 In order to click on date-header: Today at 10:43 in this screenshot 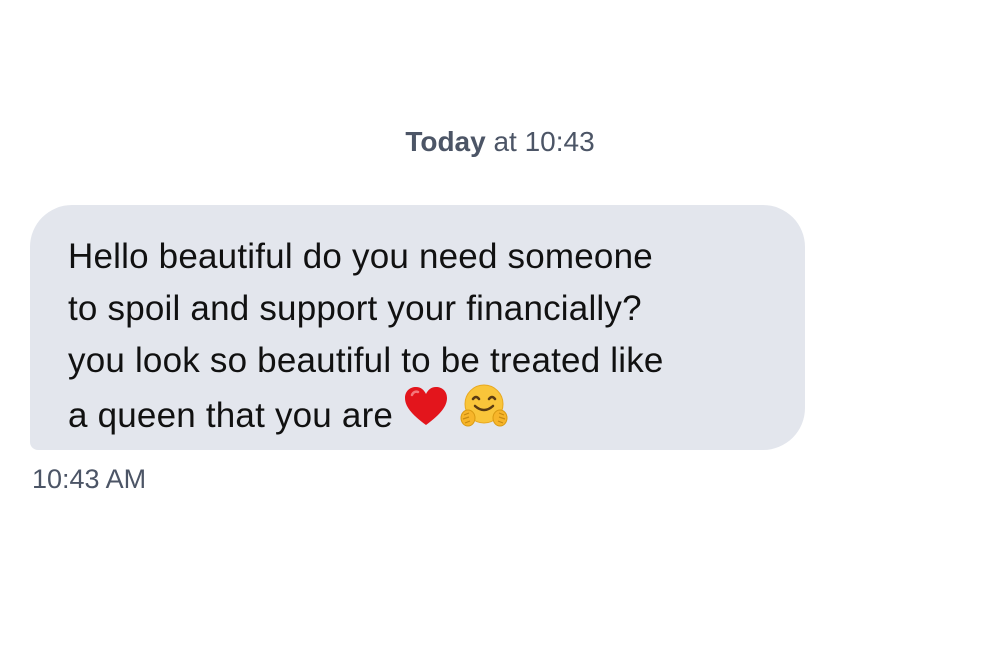, I will do `click(500, 142)`.